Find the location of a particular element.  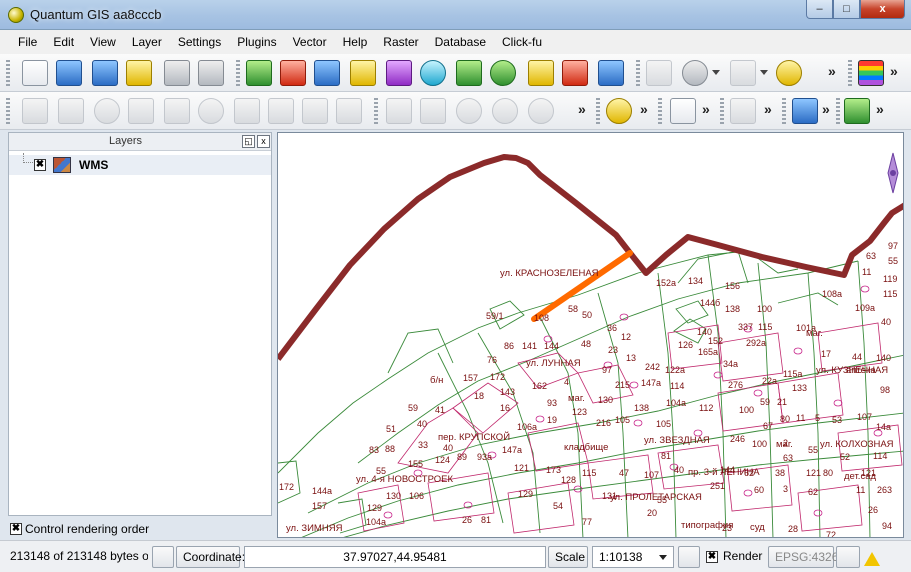

add-wms-layer-icon is located at coordinates (433, 73).